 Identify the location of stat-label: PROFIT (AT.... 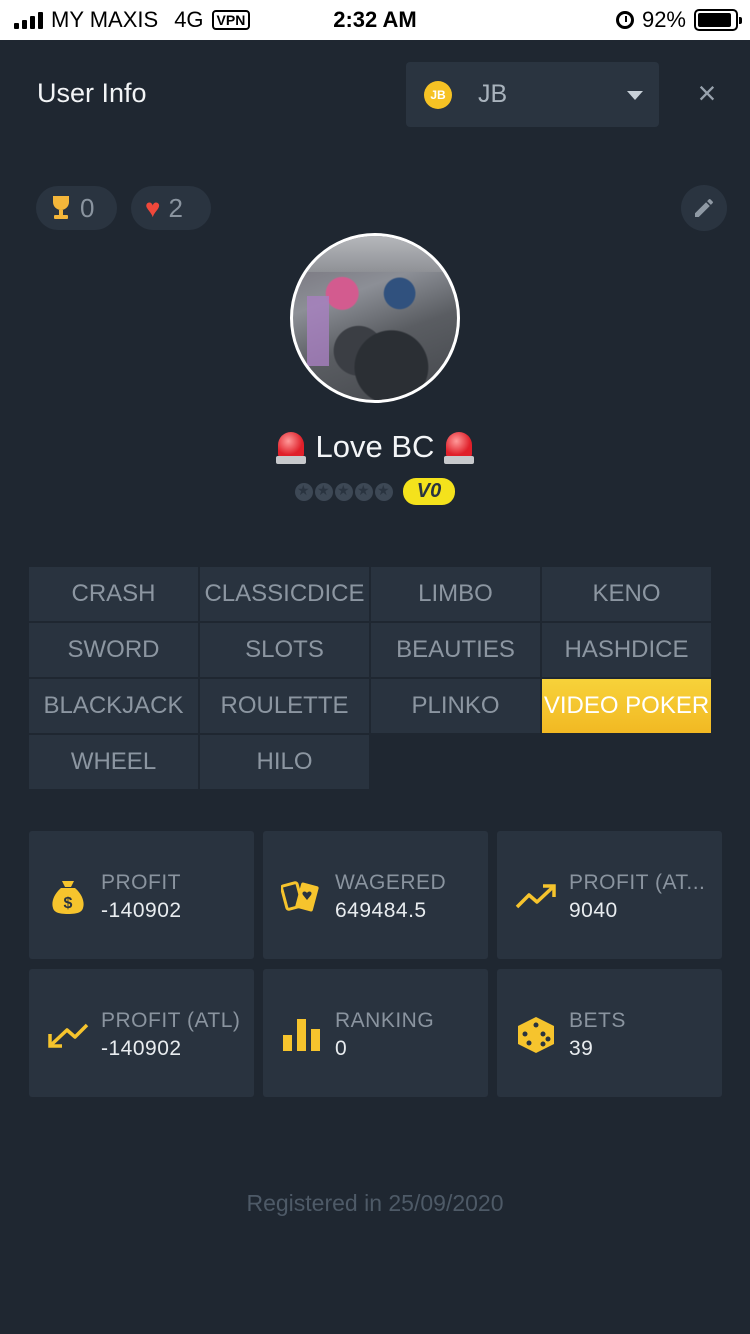
(637, 882).